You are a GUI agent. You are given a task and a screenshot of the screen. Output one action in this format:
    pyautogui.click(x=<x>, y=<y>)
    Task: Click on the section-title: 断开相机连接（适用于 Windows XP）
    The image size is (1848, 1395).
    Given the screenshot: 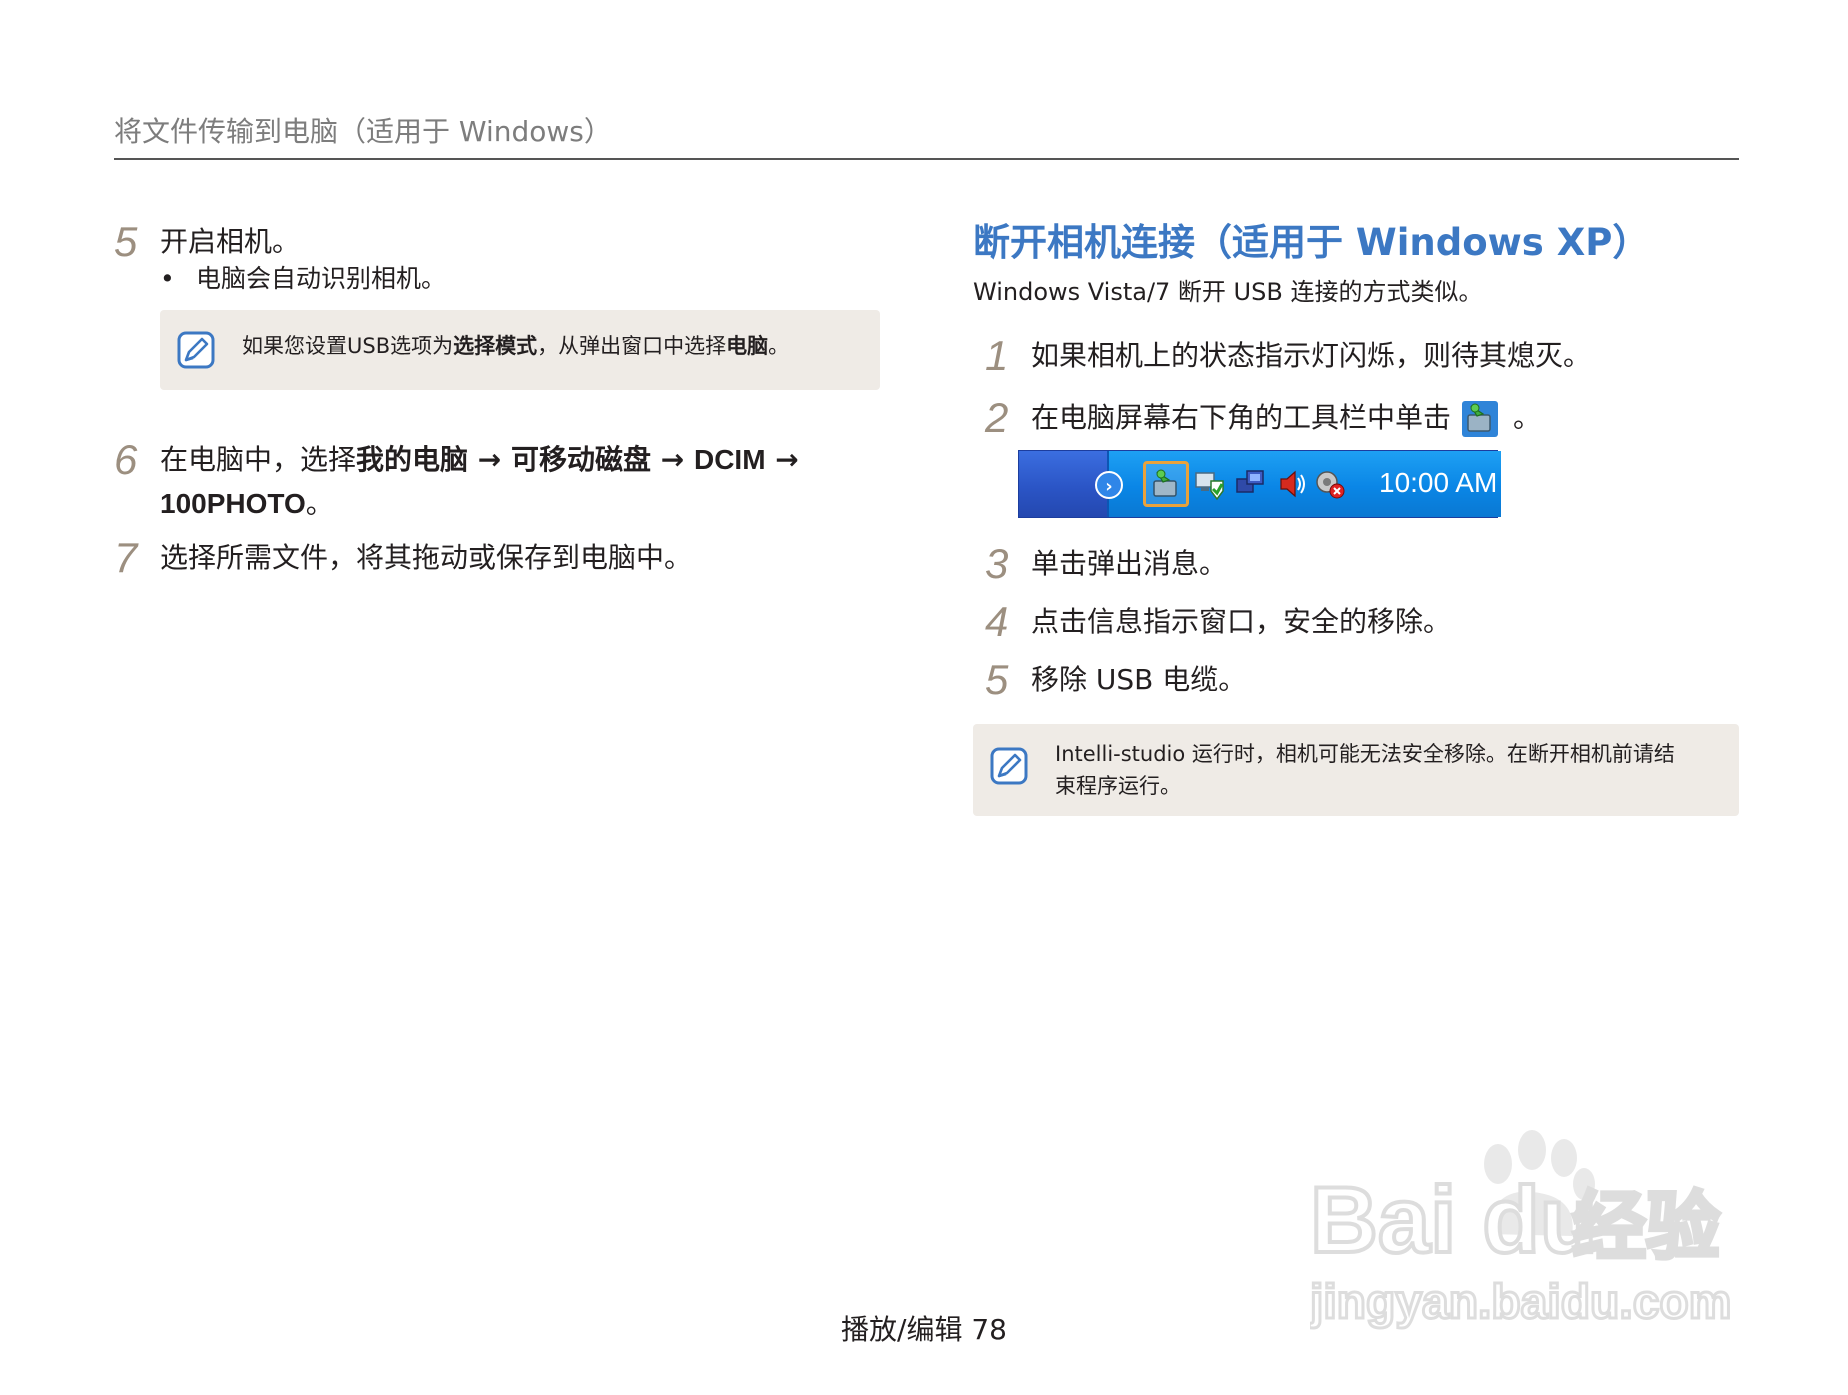 What is the action you would take?
    pyautogui.click(x=1311, y=242)
    